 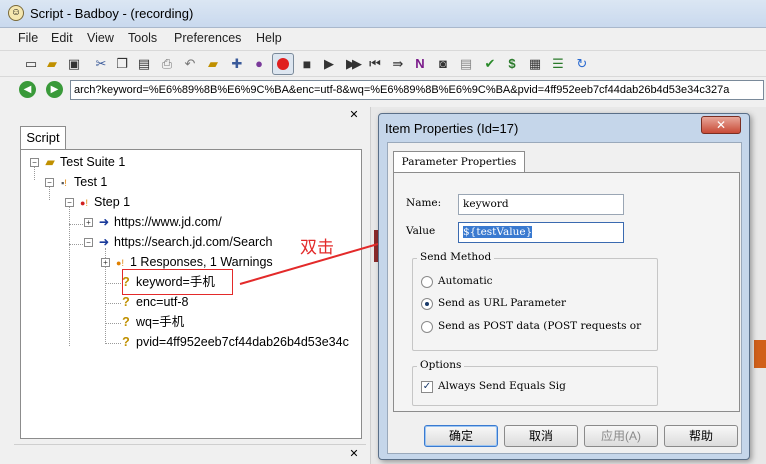 What do you see at coordinates (307, 64) in the screenshot?
I see `stop-icon: ■` at bounding box center [307, 64].